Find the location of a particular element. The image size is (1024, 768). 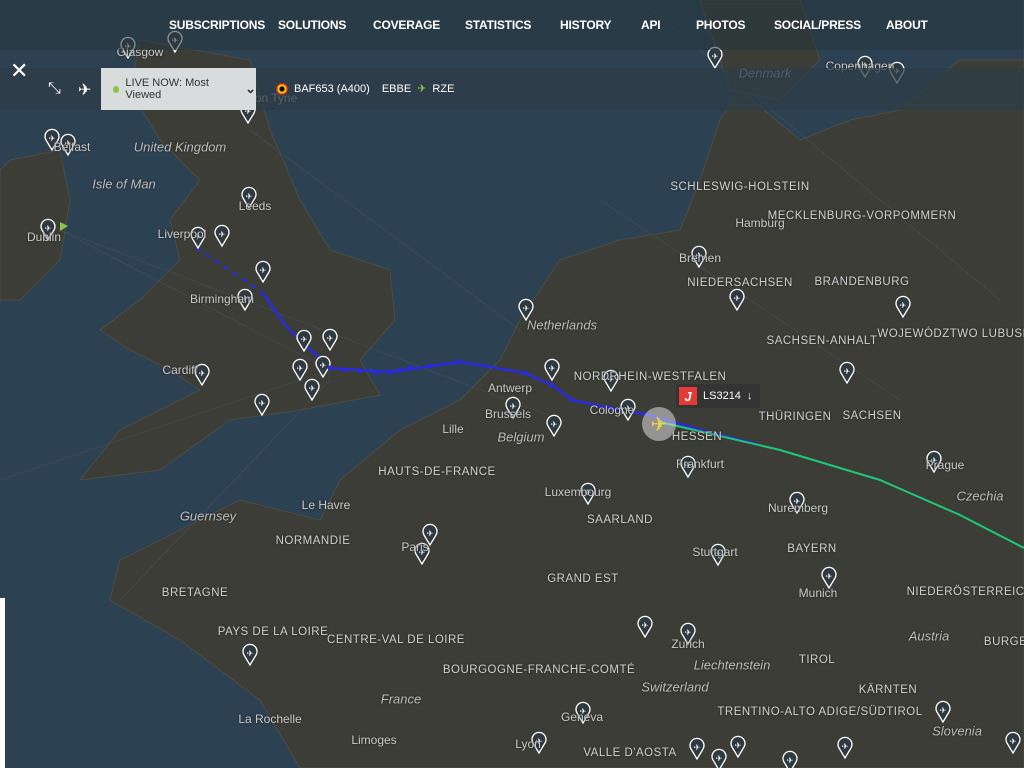

nav-api: API is located at coordinates (651, 25).